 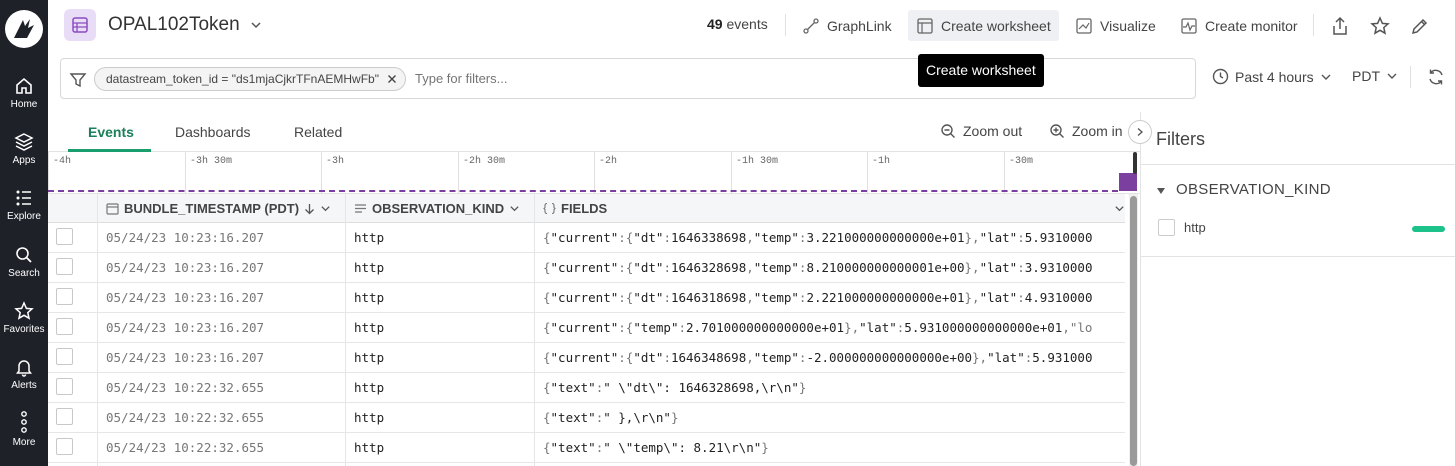 I want to click on text-icon, so click(x=360, y=208).